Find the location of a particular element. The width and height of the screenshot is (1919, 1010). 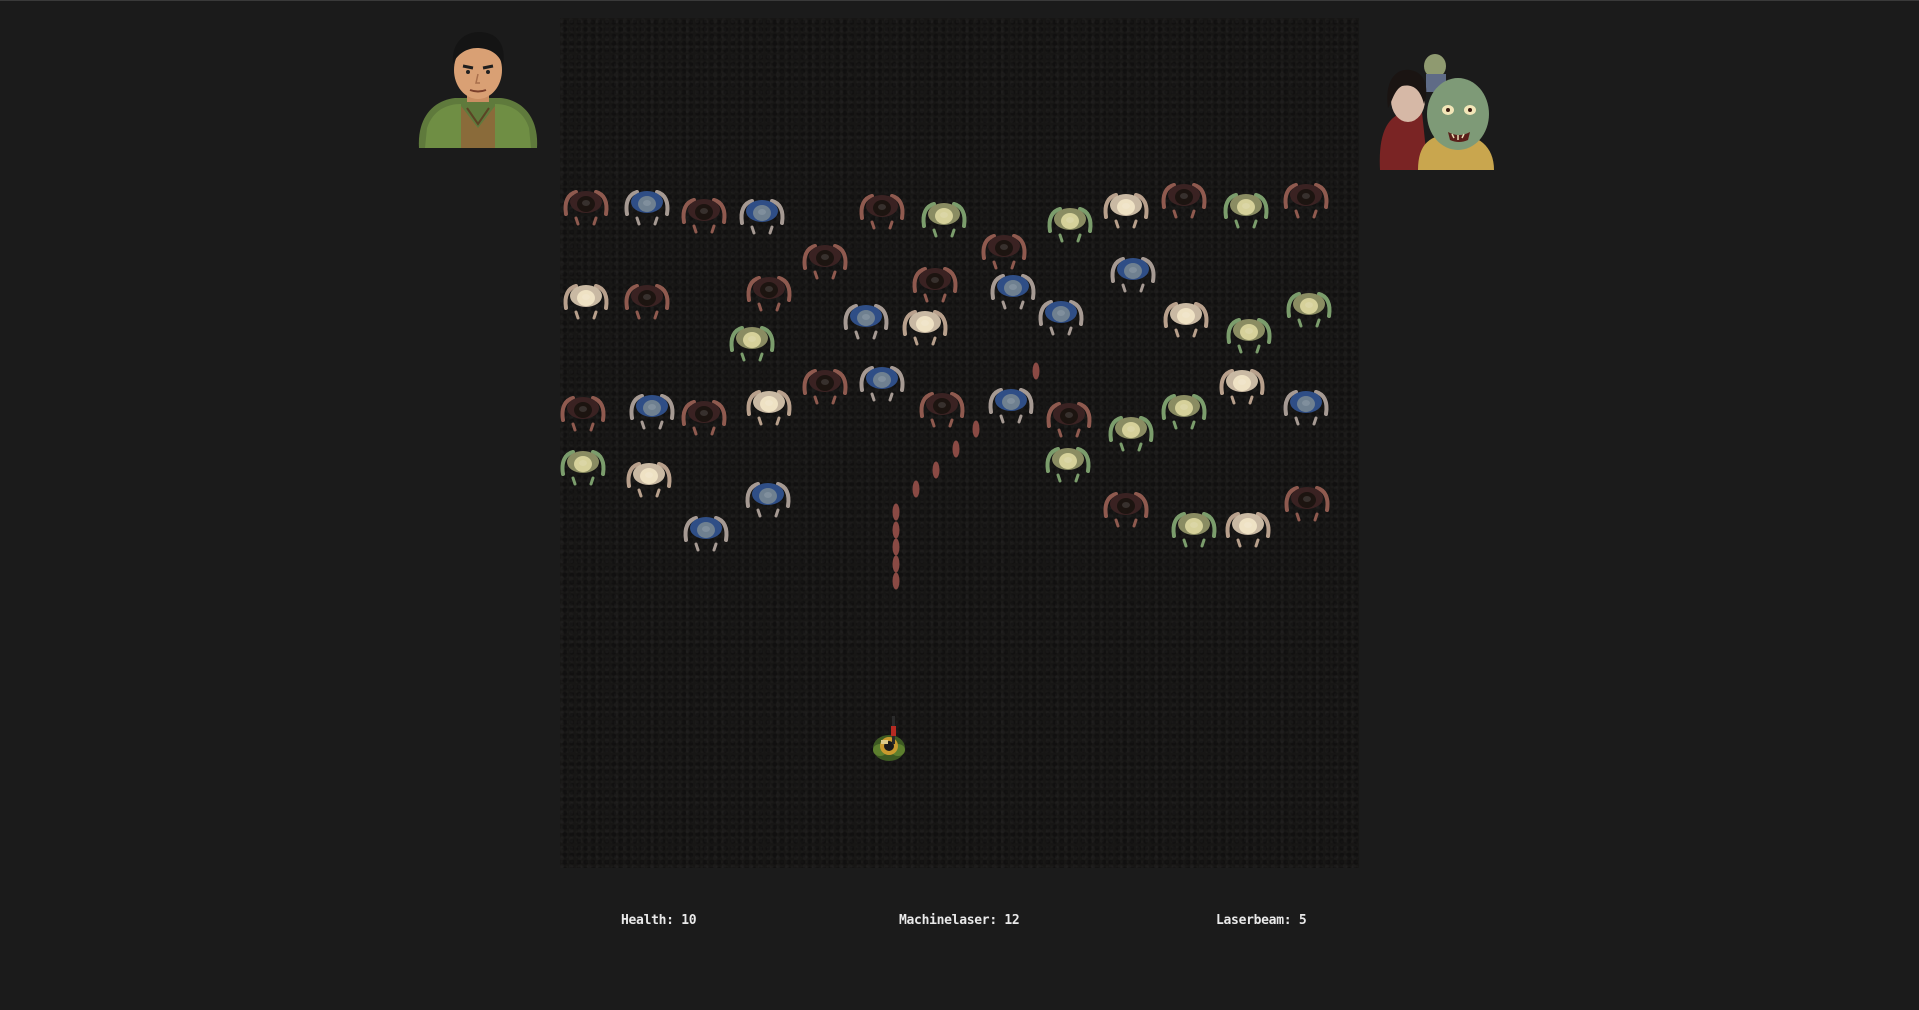

health-label: Health is located at coordinates (651, 920).